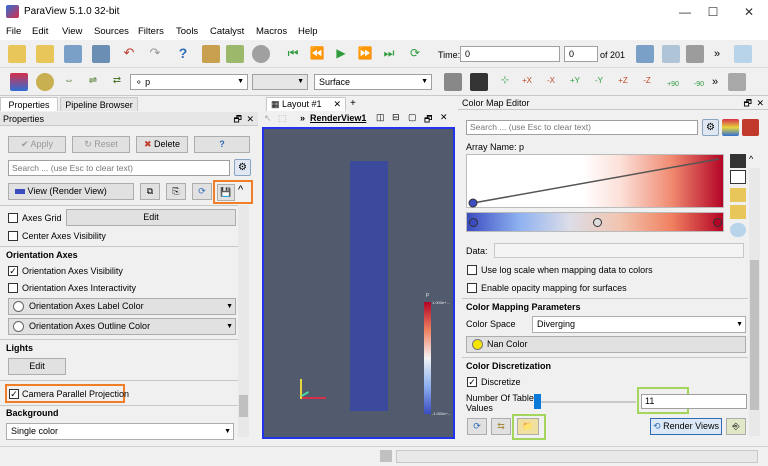 The image size is (768, 466). What do you see at coordinates (730, 127) in the screenshot?
I see `choose-preset-icon` at bounding box center [730, 127].